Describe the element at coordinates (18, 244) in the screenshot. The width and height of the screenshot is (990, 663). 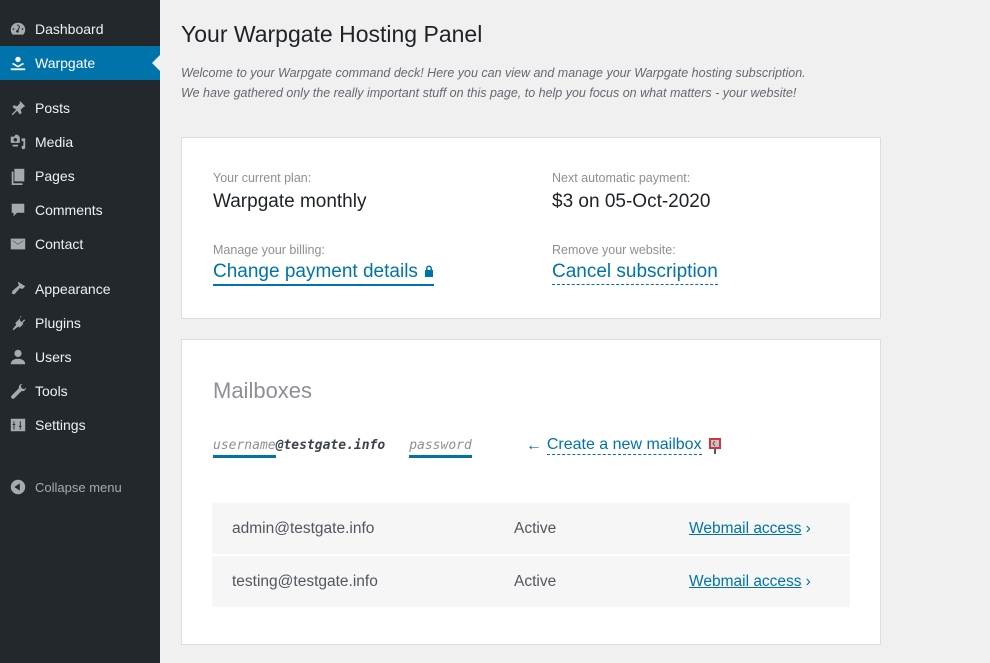
I see `envelope-icon` at that location.